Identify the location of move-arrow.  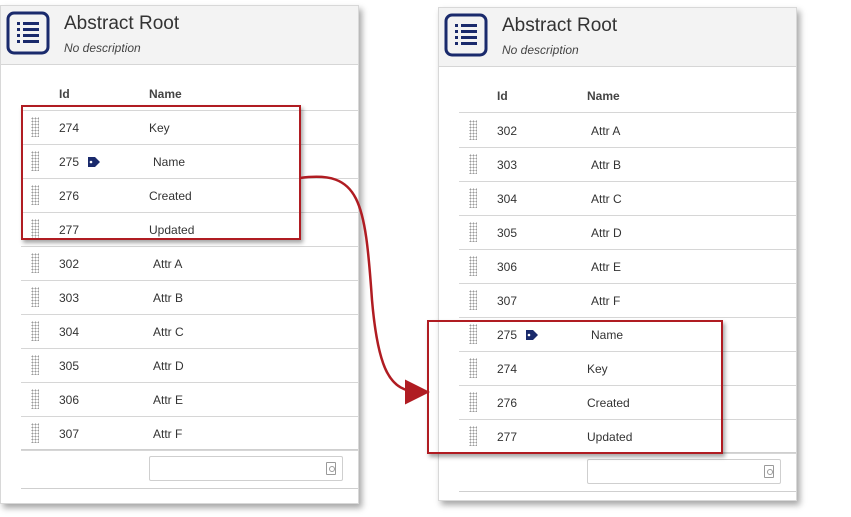
(364, 290).